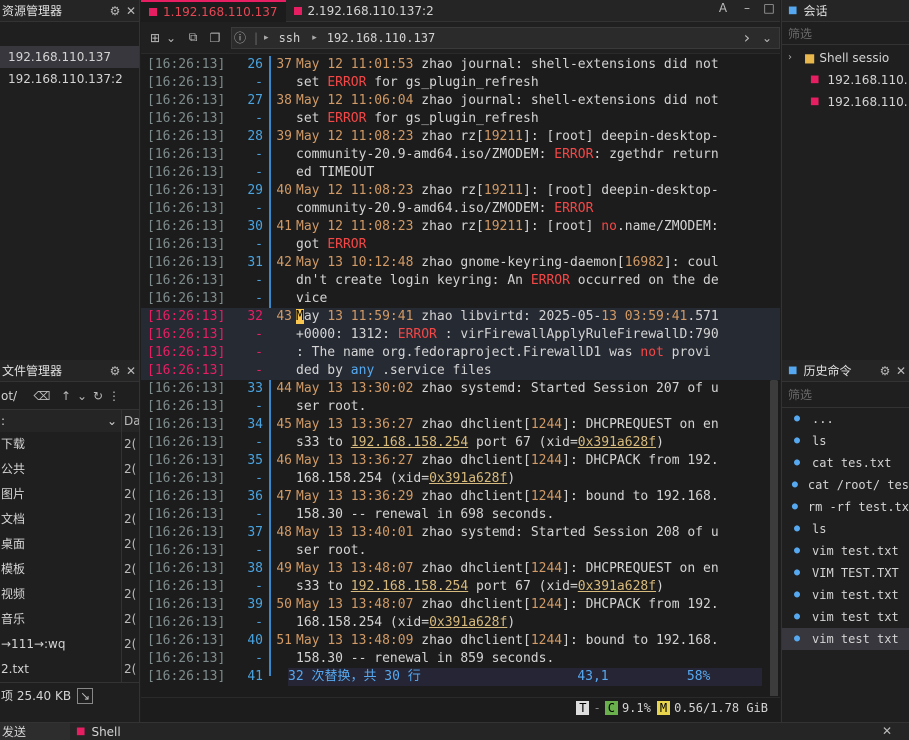  Describe the element at coordinates (460, 299) in the screenshot. I see `terminal-line: [16:26:13] - vice` at that location.